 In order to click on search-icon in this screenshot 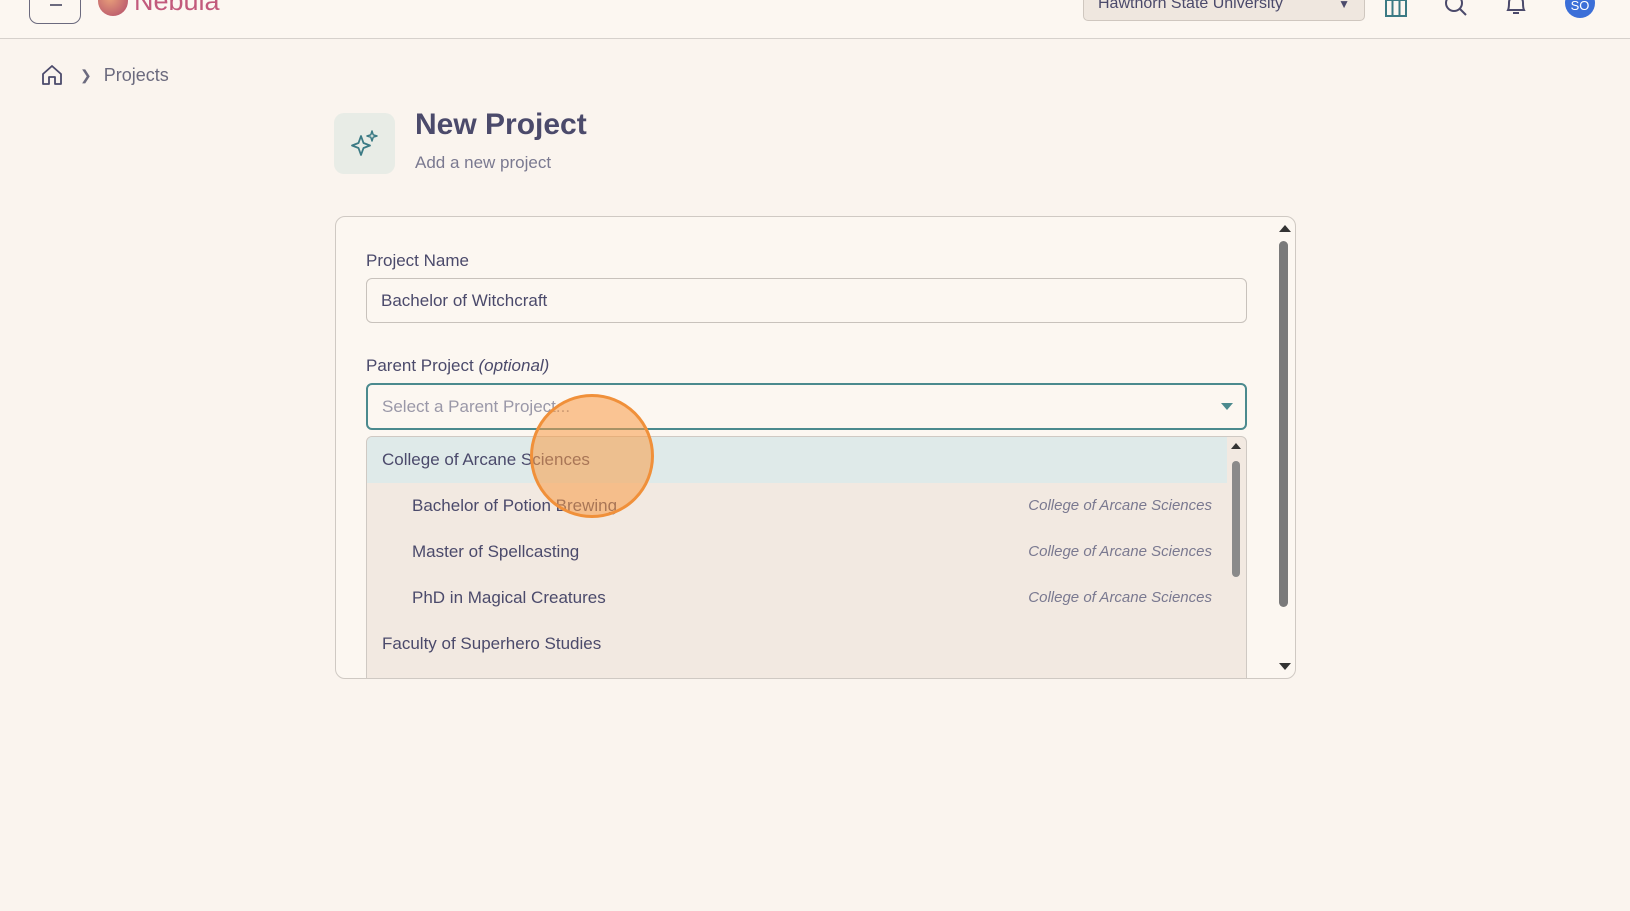, I will do `click(1456, 10)`.